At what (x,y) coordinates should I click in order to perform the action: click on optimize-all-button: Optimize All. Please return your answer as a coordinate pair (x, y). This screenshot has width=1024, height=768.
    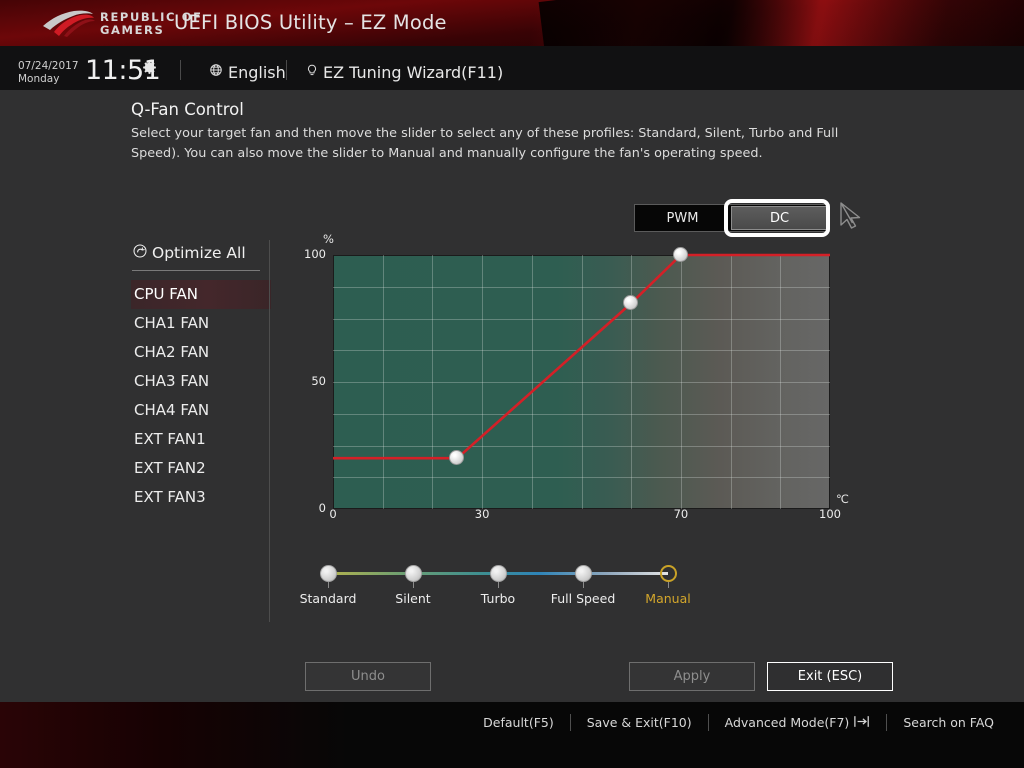
    Looking at the image, I should click on (201, 253).